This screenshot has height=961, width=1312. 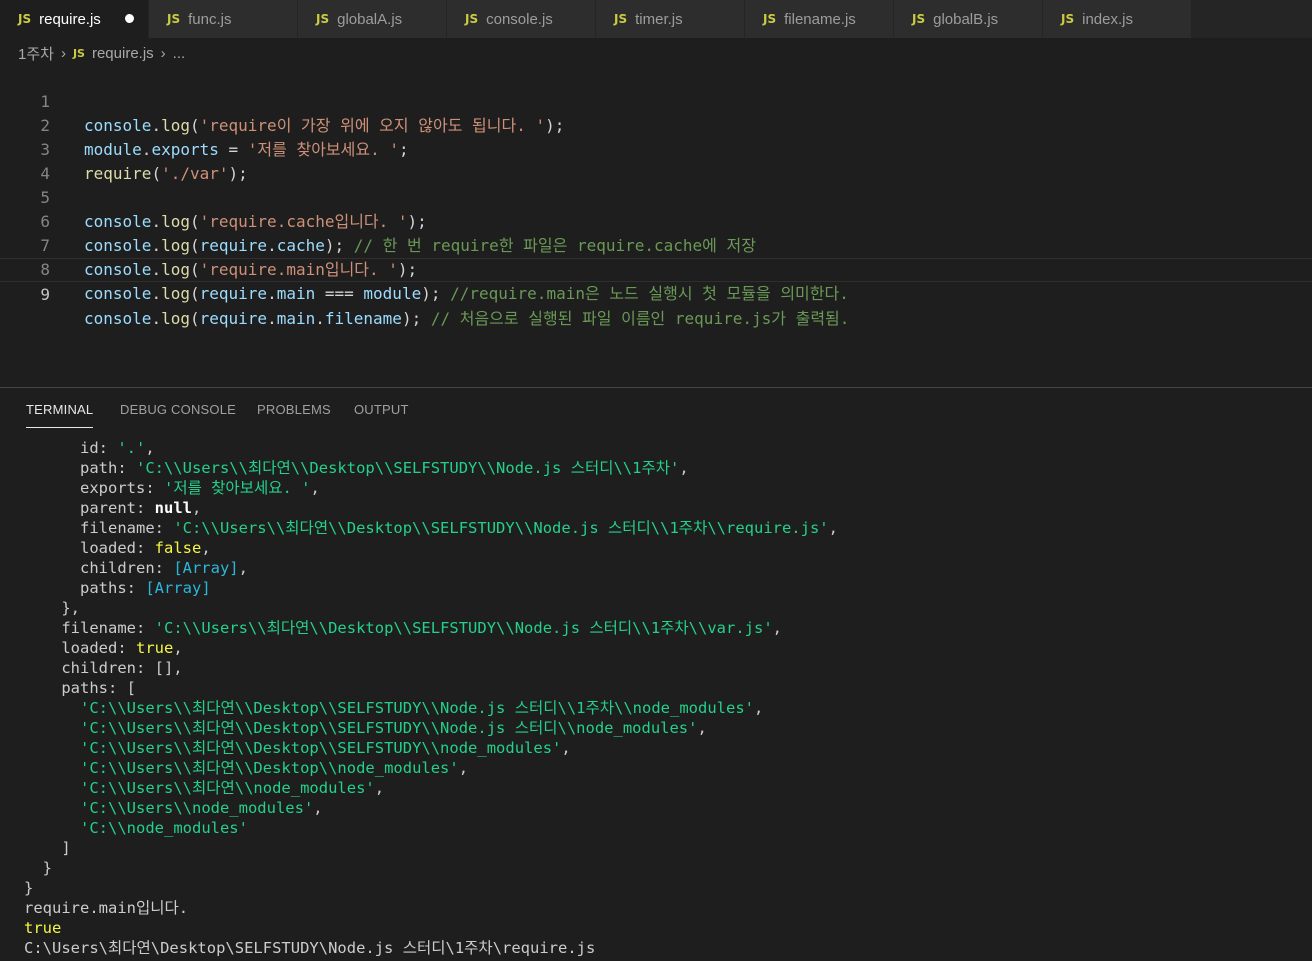 What do you see at coordinates (274, 768) in the screenshot?
I see `terminal-line: 'C:\\Users\\최다연\\Desktop\\node_modules',` at bounding box center [274, 768].